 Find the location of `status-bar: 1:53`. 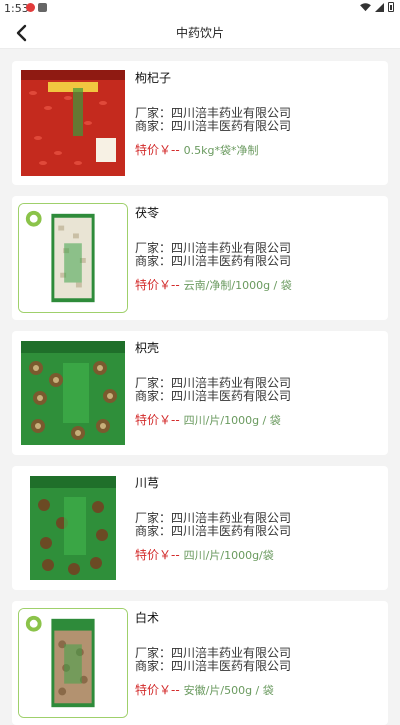

status-bar: 1:53 is located at coordinates (200, 8).